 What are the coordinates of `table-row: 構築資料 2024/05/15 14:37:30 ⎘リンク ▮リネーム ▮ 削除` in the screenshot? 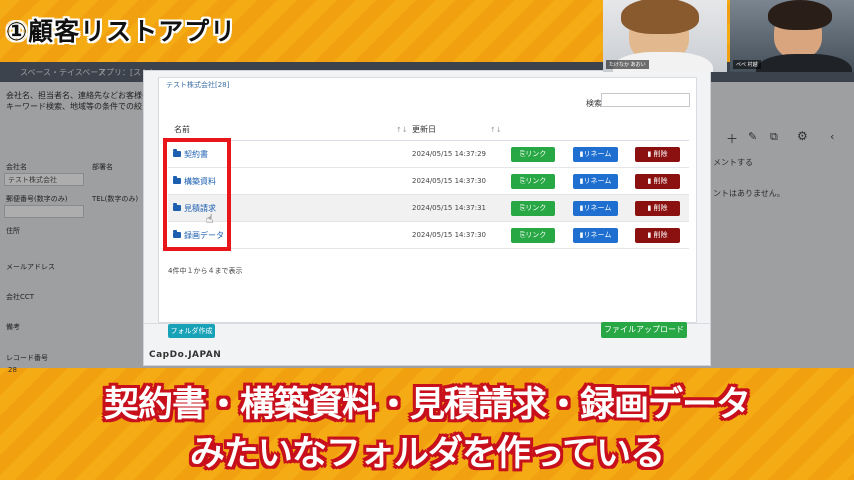 It's located at (428, 181).